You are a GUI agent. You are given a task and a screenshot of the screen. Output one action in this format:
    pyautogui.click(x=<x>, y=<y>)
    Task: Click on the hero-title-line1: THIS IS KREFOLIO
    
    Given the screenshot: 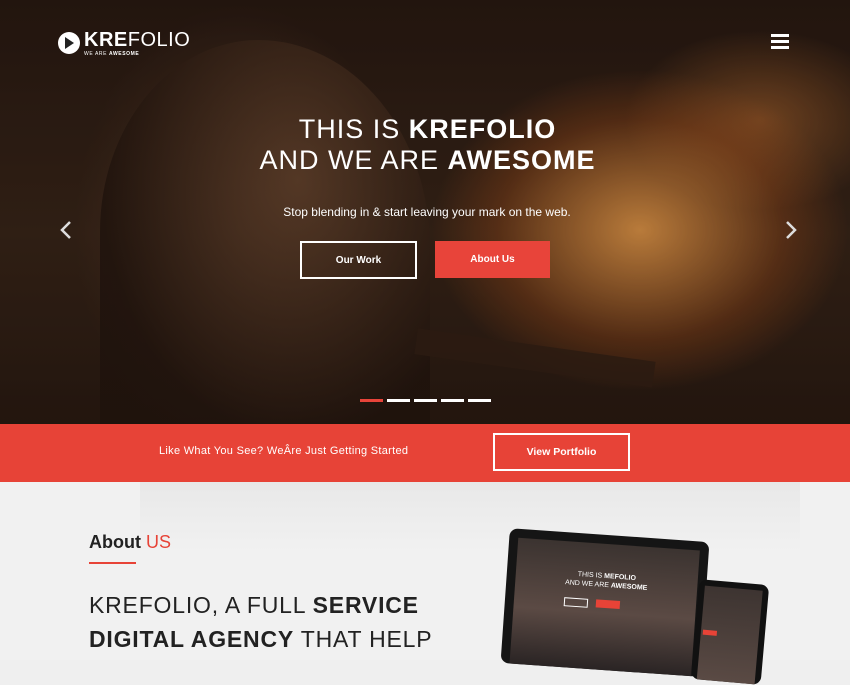 What is the action you would take?
    pyautogui.click(x=427, y=129)
    